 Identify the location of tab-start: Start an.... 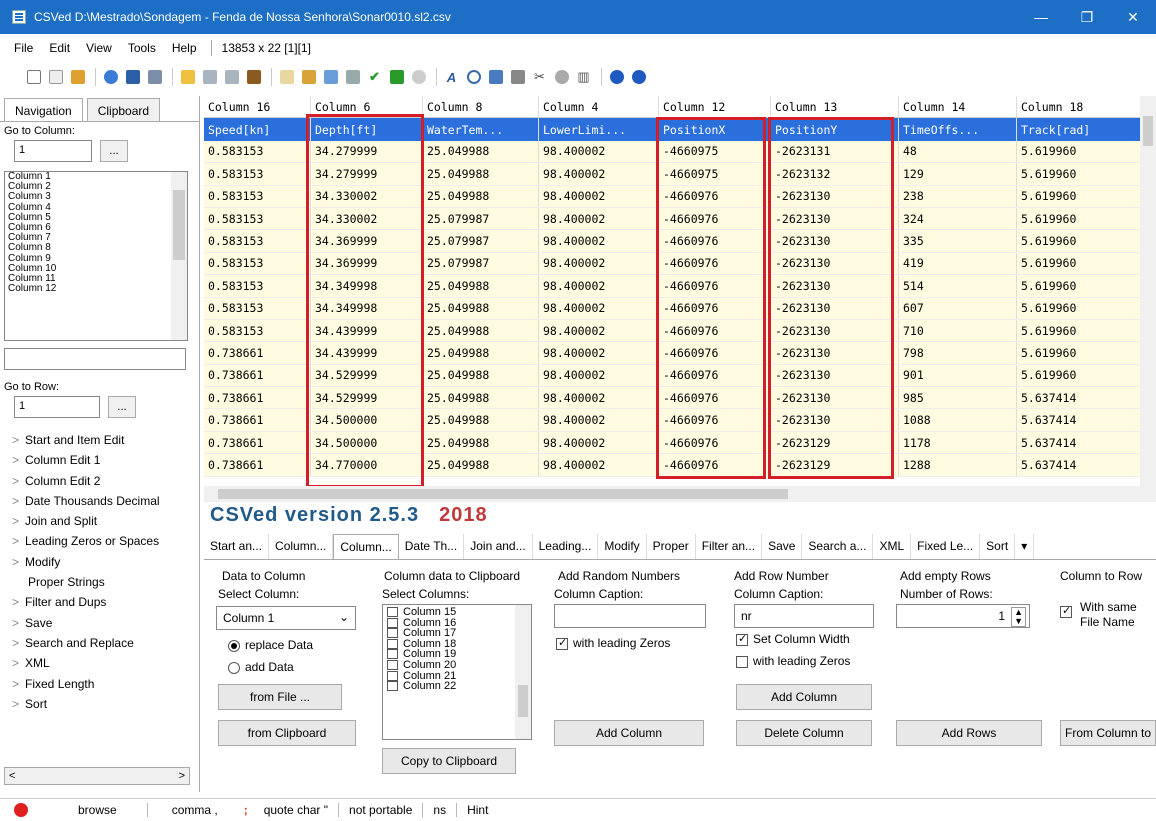
(237, 546).